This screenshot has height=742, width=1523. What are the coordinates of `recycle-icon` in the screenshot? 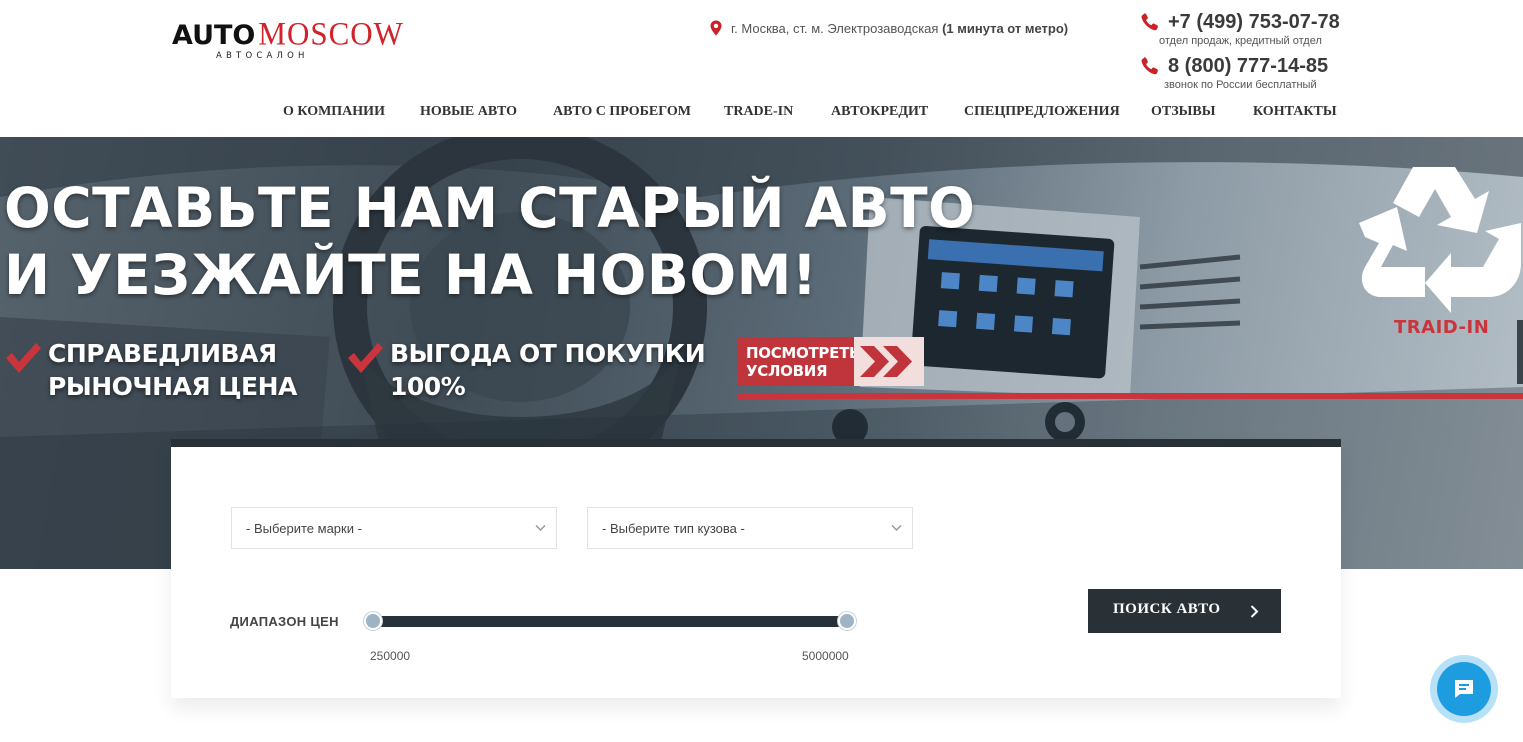 It's located at (1440, 240).